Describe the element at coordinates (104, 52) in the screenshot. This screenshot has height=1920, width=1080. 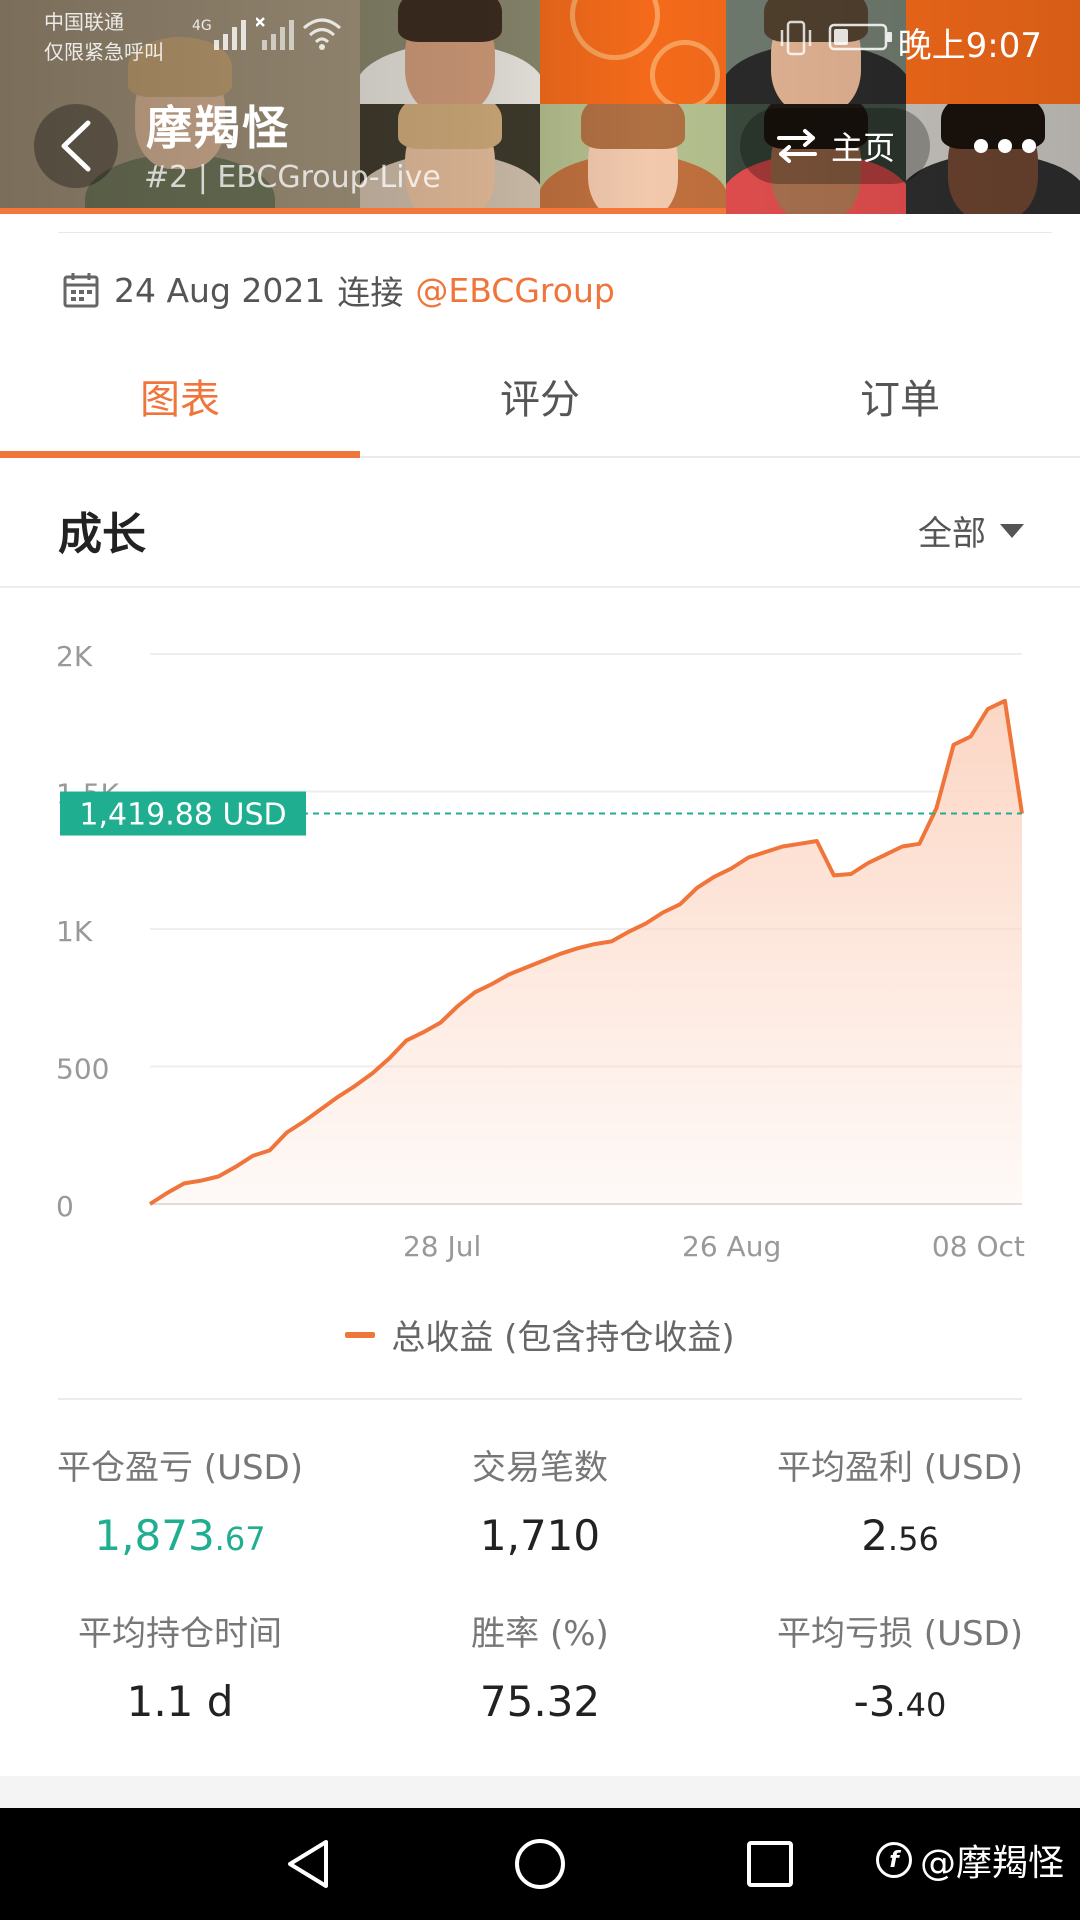
I see `carrier-note: 仅限紧急呼叫` at that location.